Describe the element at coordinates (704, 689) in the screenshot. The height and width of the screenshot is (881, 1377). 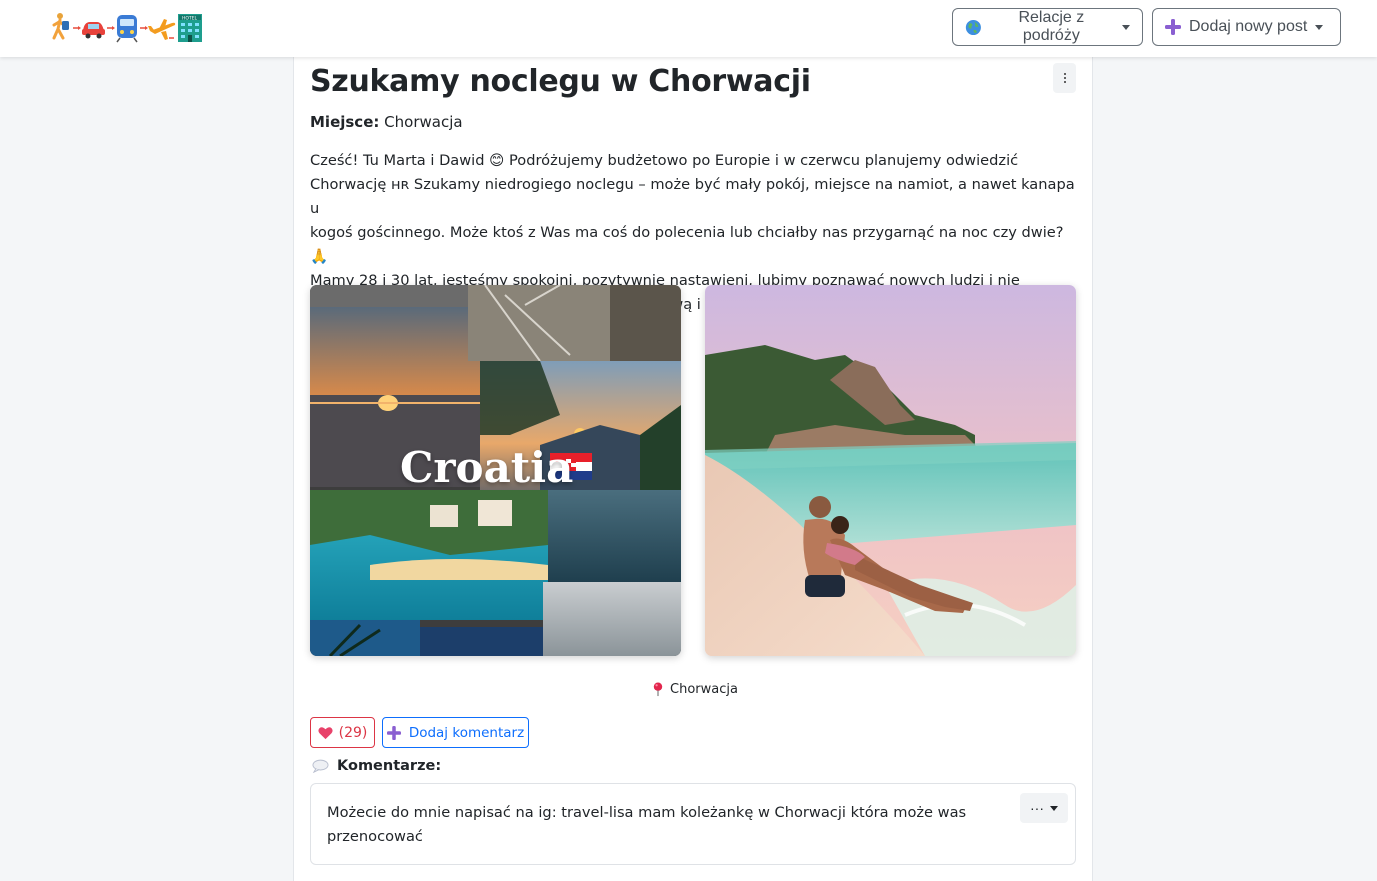
I see `location-label: Chorwacja` at that location.